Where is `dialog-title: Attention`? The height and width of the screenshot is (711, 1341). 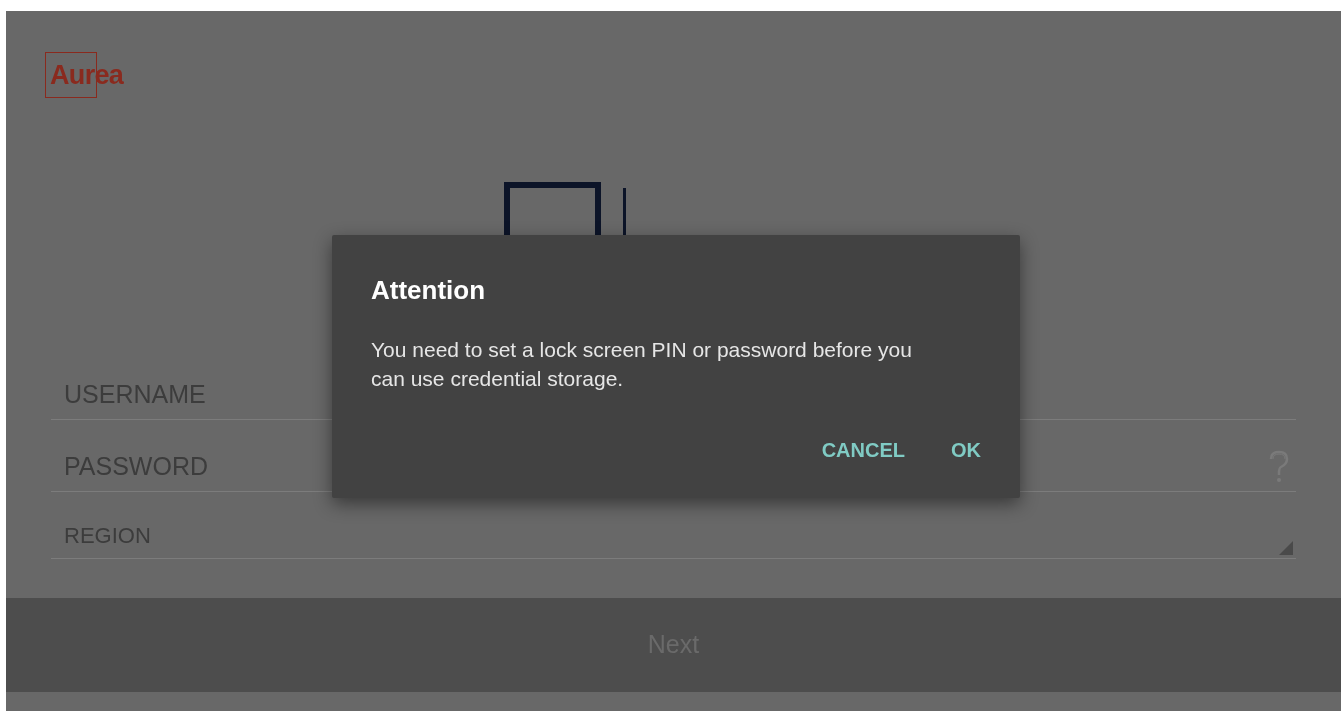 dialog-title: Attention is located at coordinates (429, 290).